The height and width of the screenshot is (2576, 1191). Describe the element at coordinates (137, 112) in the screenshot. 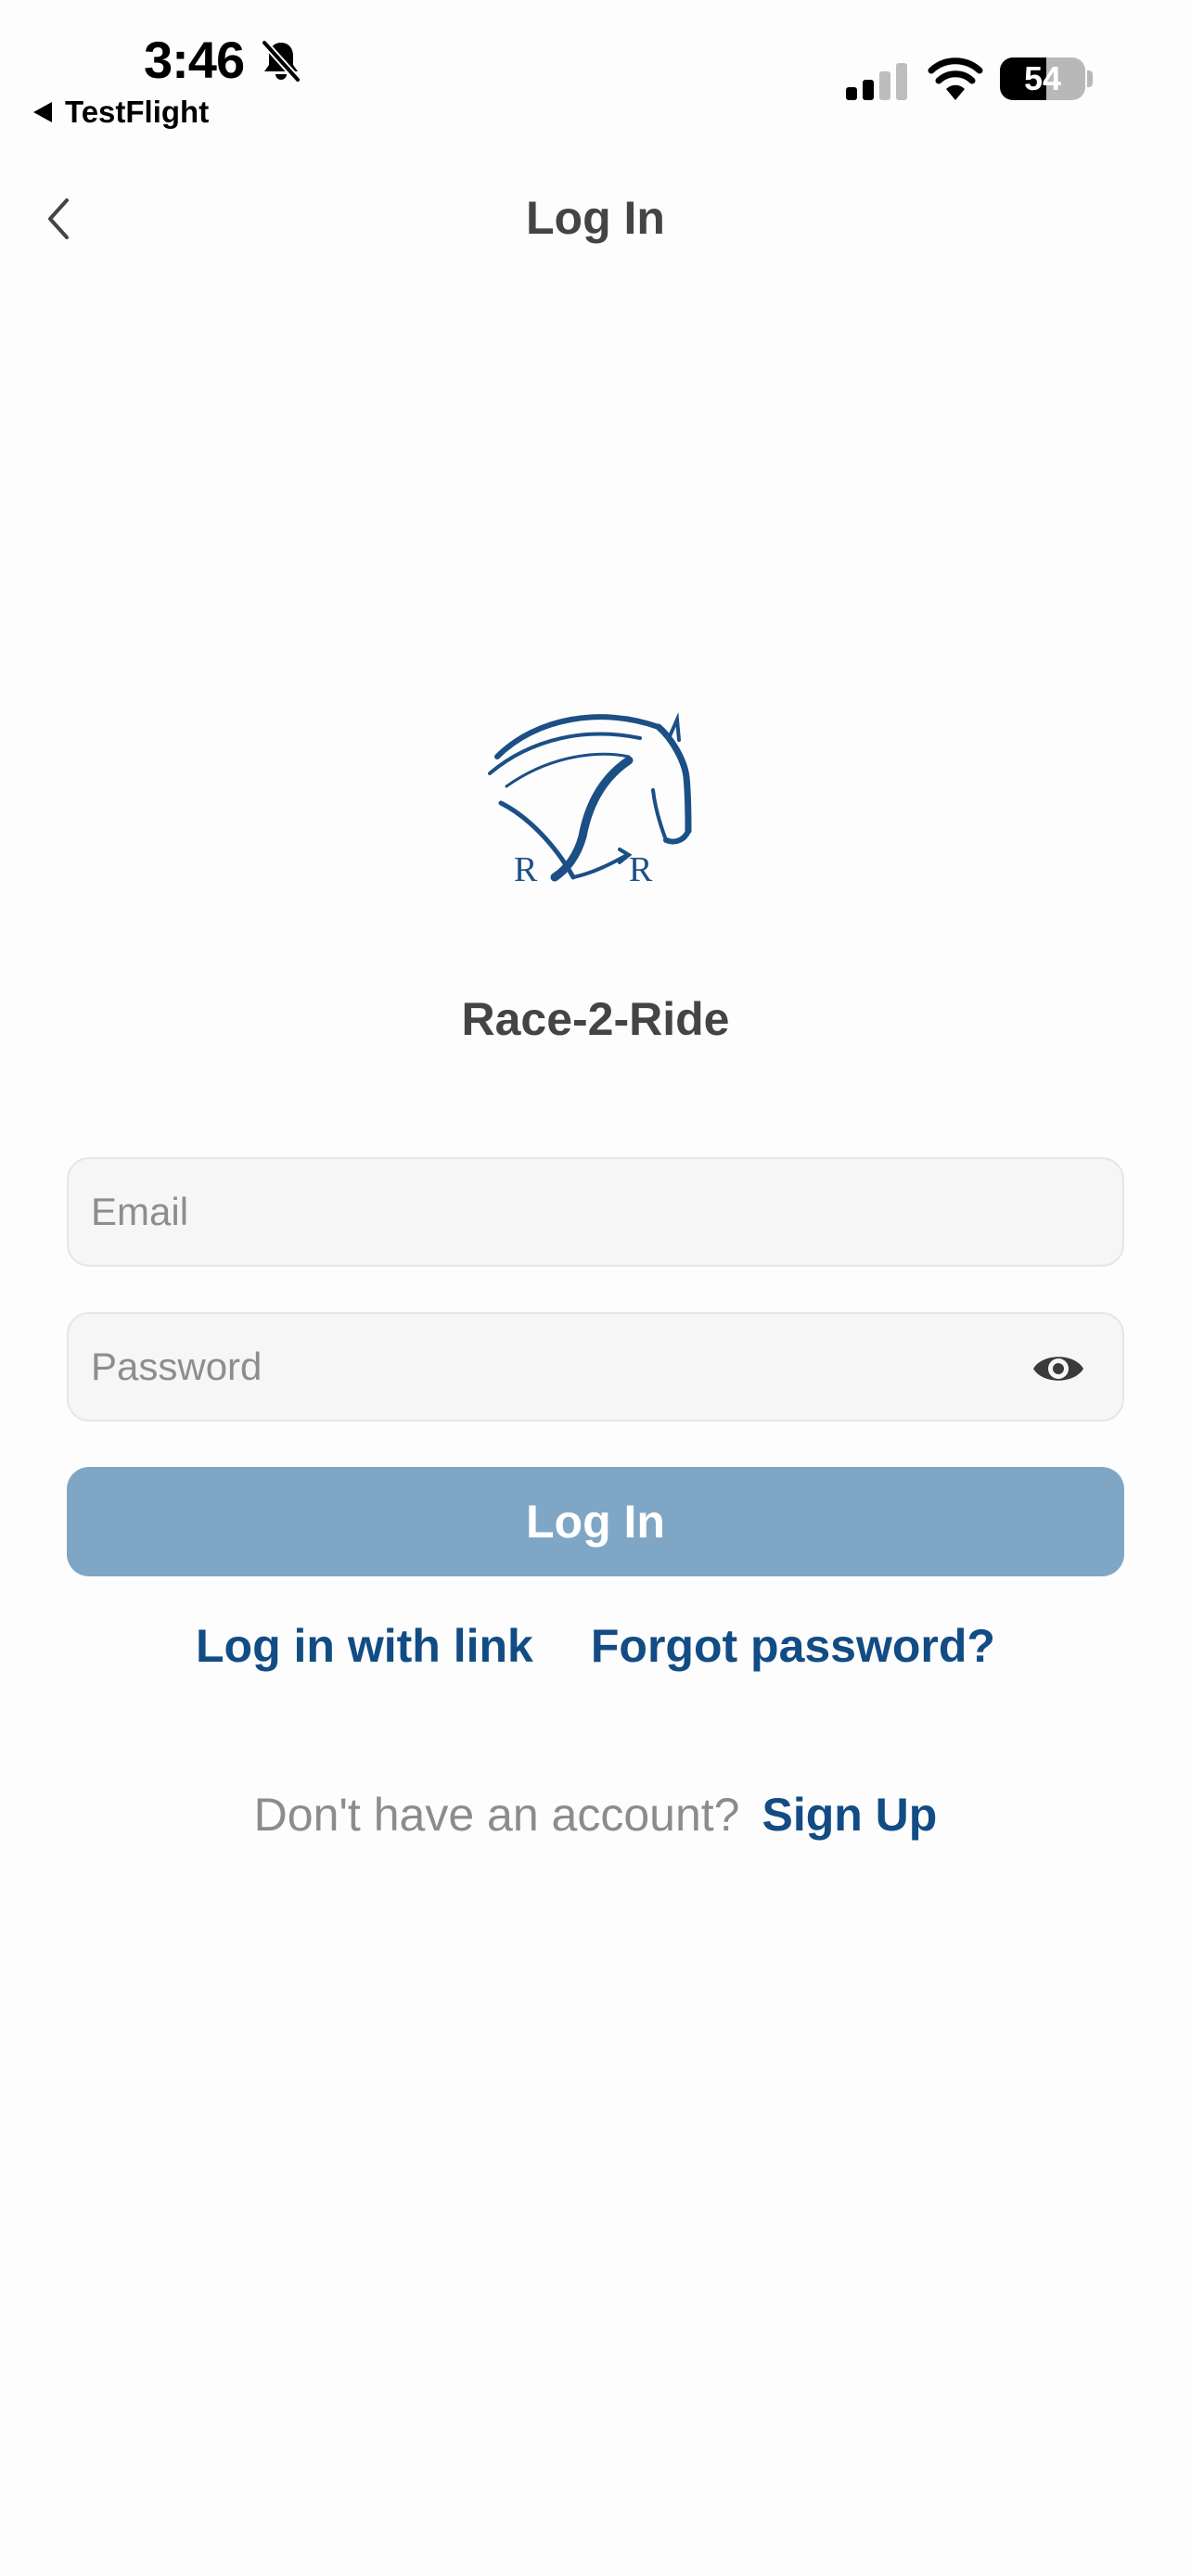

I see `back-app-label: TestFlight` at that location.